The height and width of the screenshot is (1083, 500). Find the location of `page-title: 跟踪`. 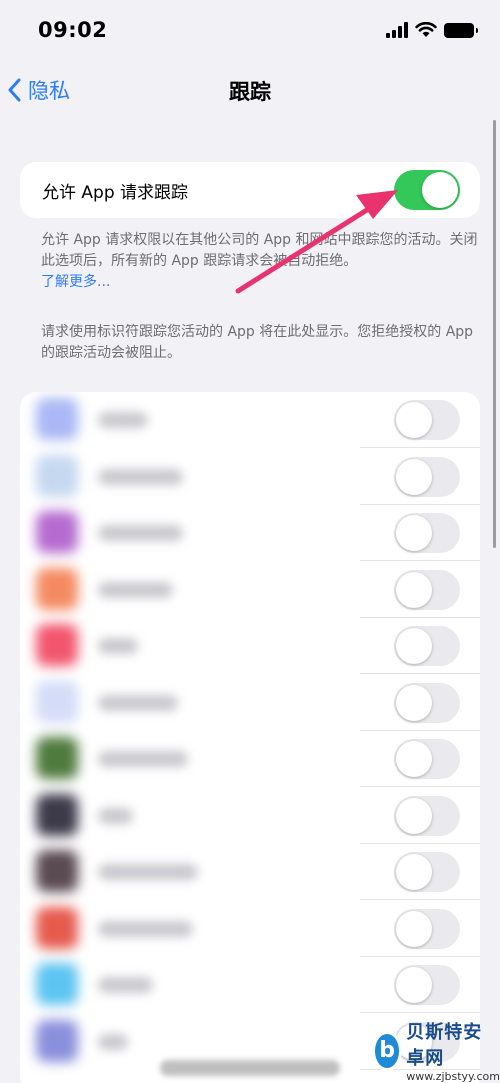

page-title: 跟踪 is located at coordinates (250, 92).